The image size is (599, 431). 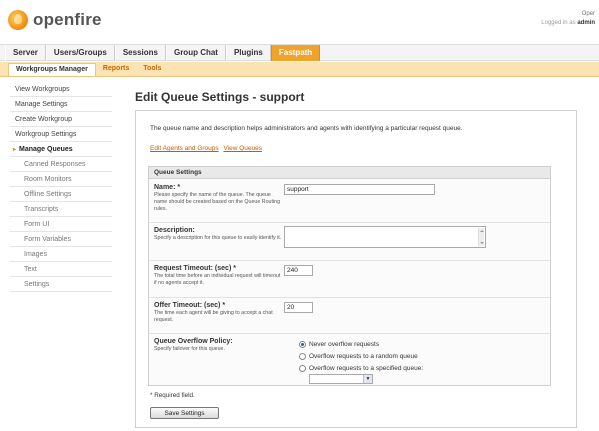 What do you see at coordinates (344, 344) in the screenshot?
I see `overflow-option-never-label: Never overflow requests` at bounding box center [344, 344].